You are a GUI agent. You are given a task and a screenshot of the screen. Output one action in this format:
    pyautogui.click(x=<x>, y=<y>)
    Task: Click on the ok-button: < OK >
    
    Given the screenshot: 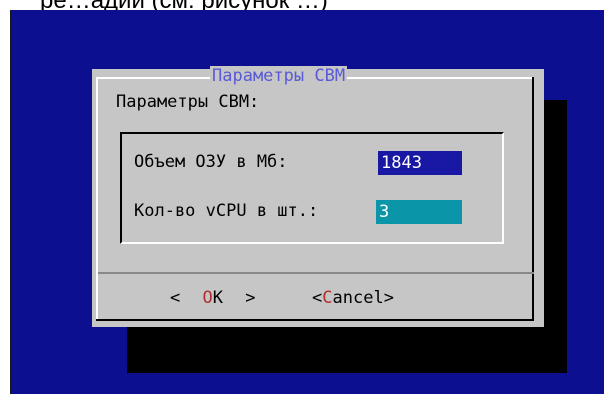 What is the action you would take?
    pyautogui.click(x=213, y=298)
    